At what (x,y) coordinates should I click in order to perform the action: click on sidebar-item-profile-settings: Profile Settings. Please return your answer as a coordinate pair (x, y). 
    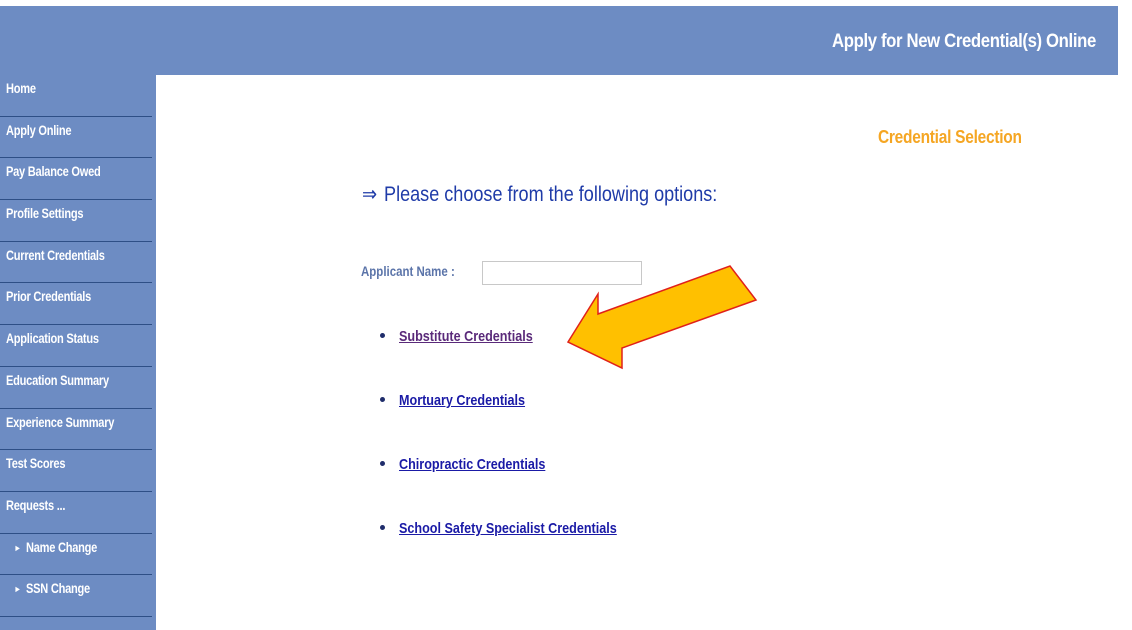
    Looking at the image, I should click on (76, 221).